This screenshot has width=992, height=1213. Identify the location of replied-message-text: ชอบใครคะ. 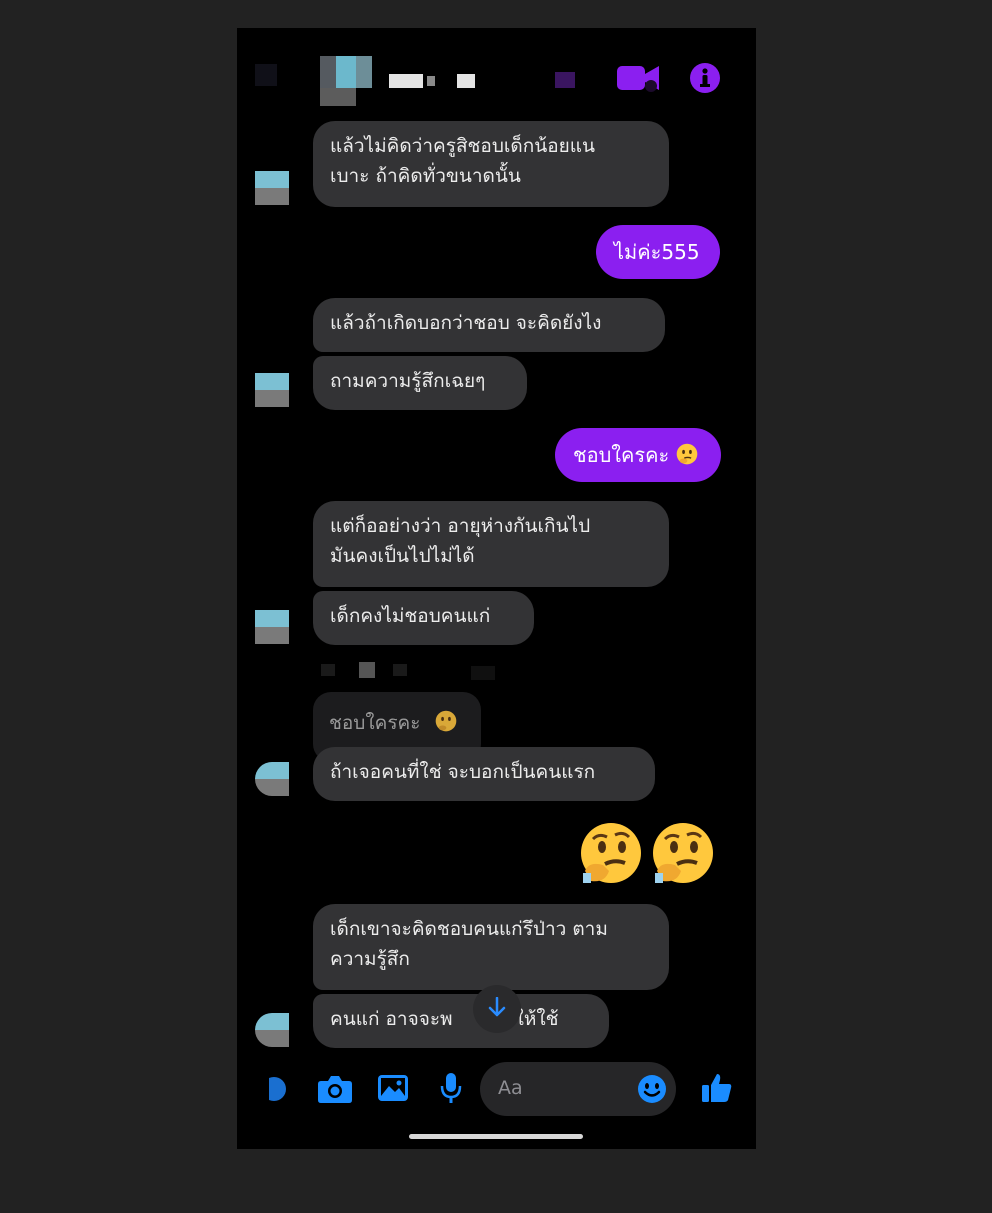
(375, 723).